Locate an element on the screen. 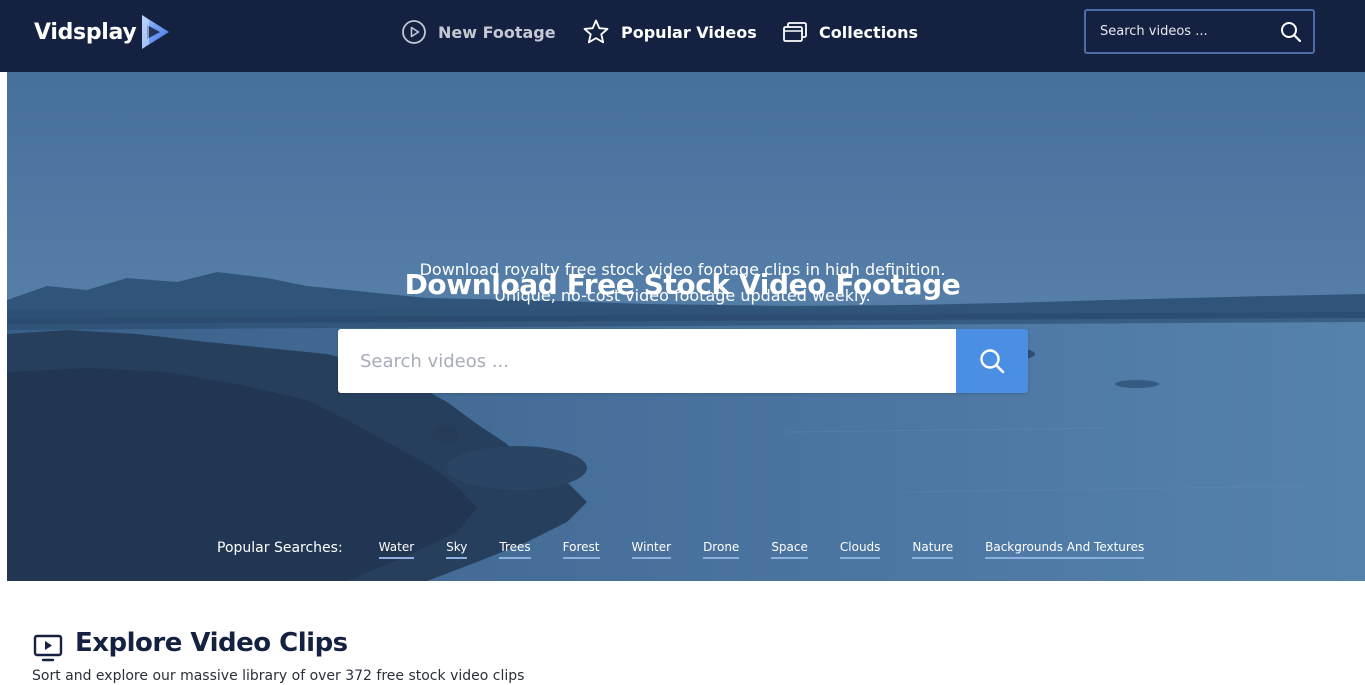 The image size is (1365, 685). explore-title: Explore Video Clips is located at coordinates (211, 643).